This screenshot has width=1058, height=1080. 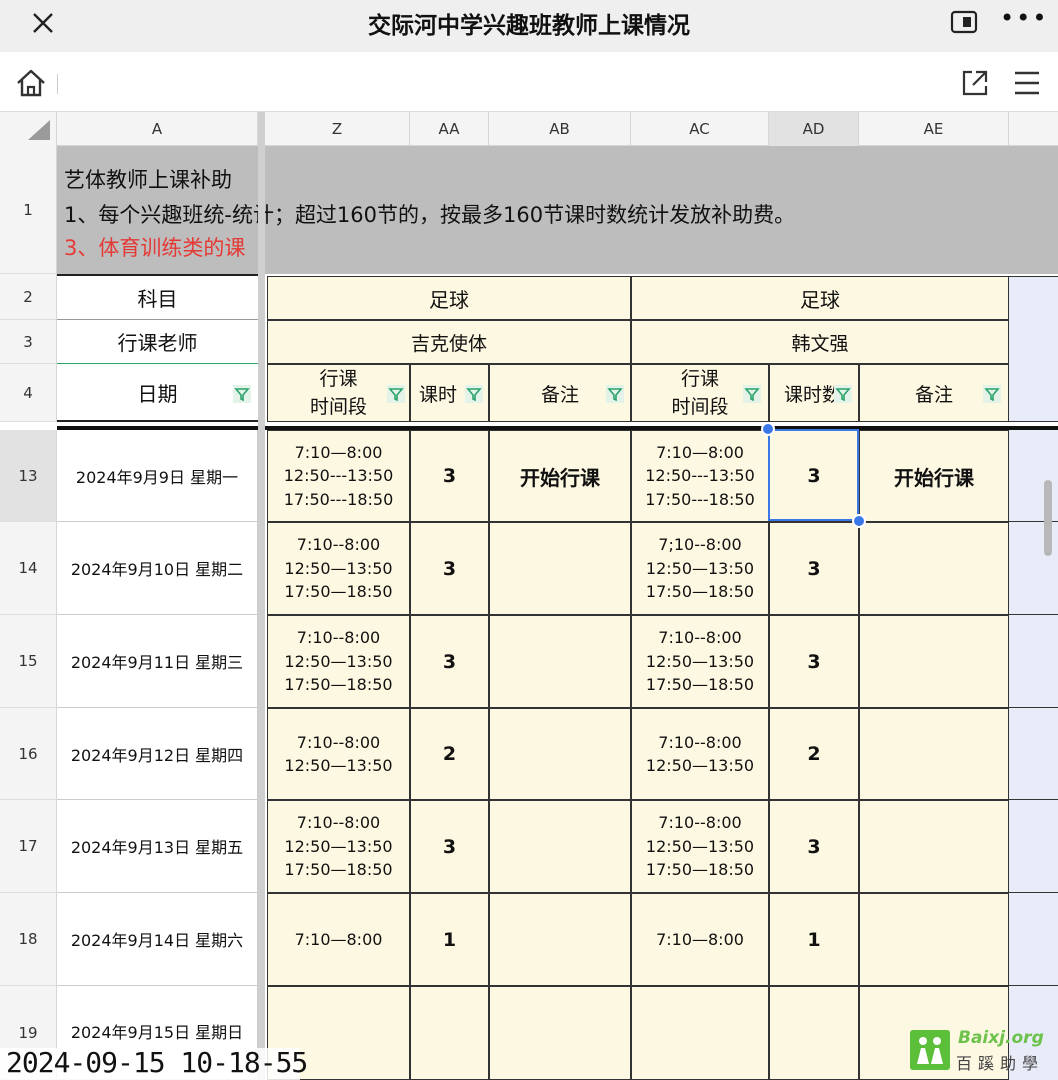 What do you see at coordinates (975, 83) in the screenshot?
I see `share-icon` at bounding box center [975, 83].